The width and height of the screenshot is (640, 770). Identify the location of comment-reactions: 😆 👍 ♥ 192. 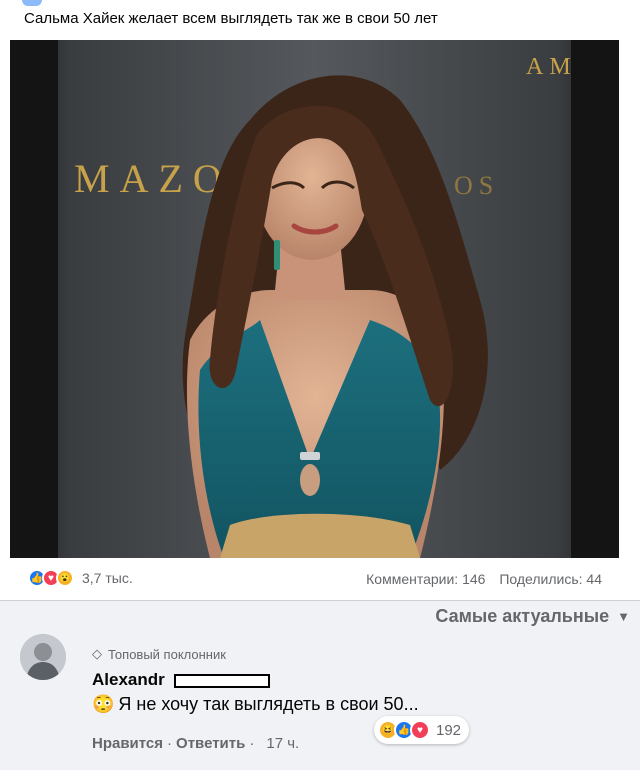
(422, 730).